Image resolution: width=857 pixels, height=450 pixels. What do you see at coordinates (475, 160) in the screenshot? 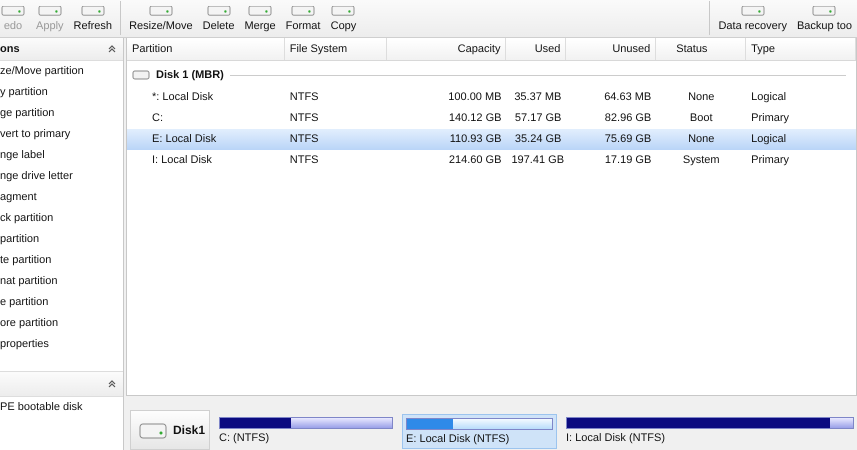
I see `table-cell-text: 214.60 GB` at bounding box center [475, 160].